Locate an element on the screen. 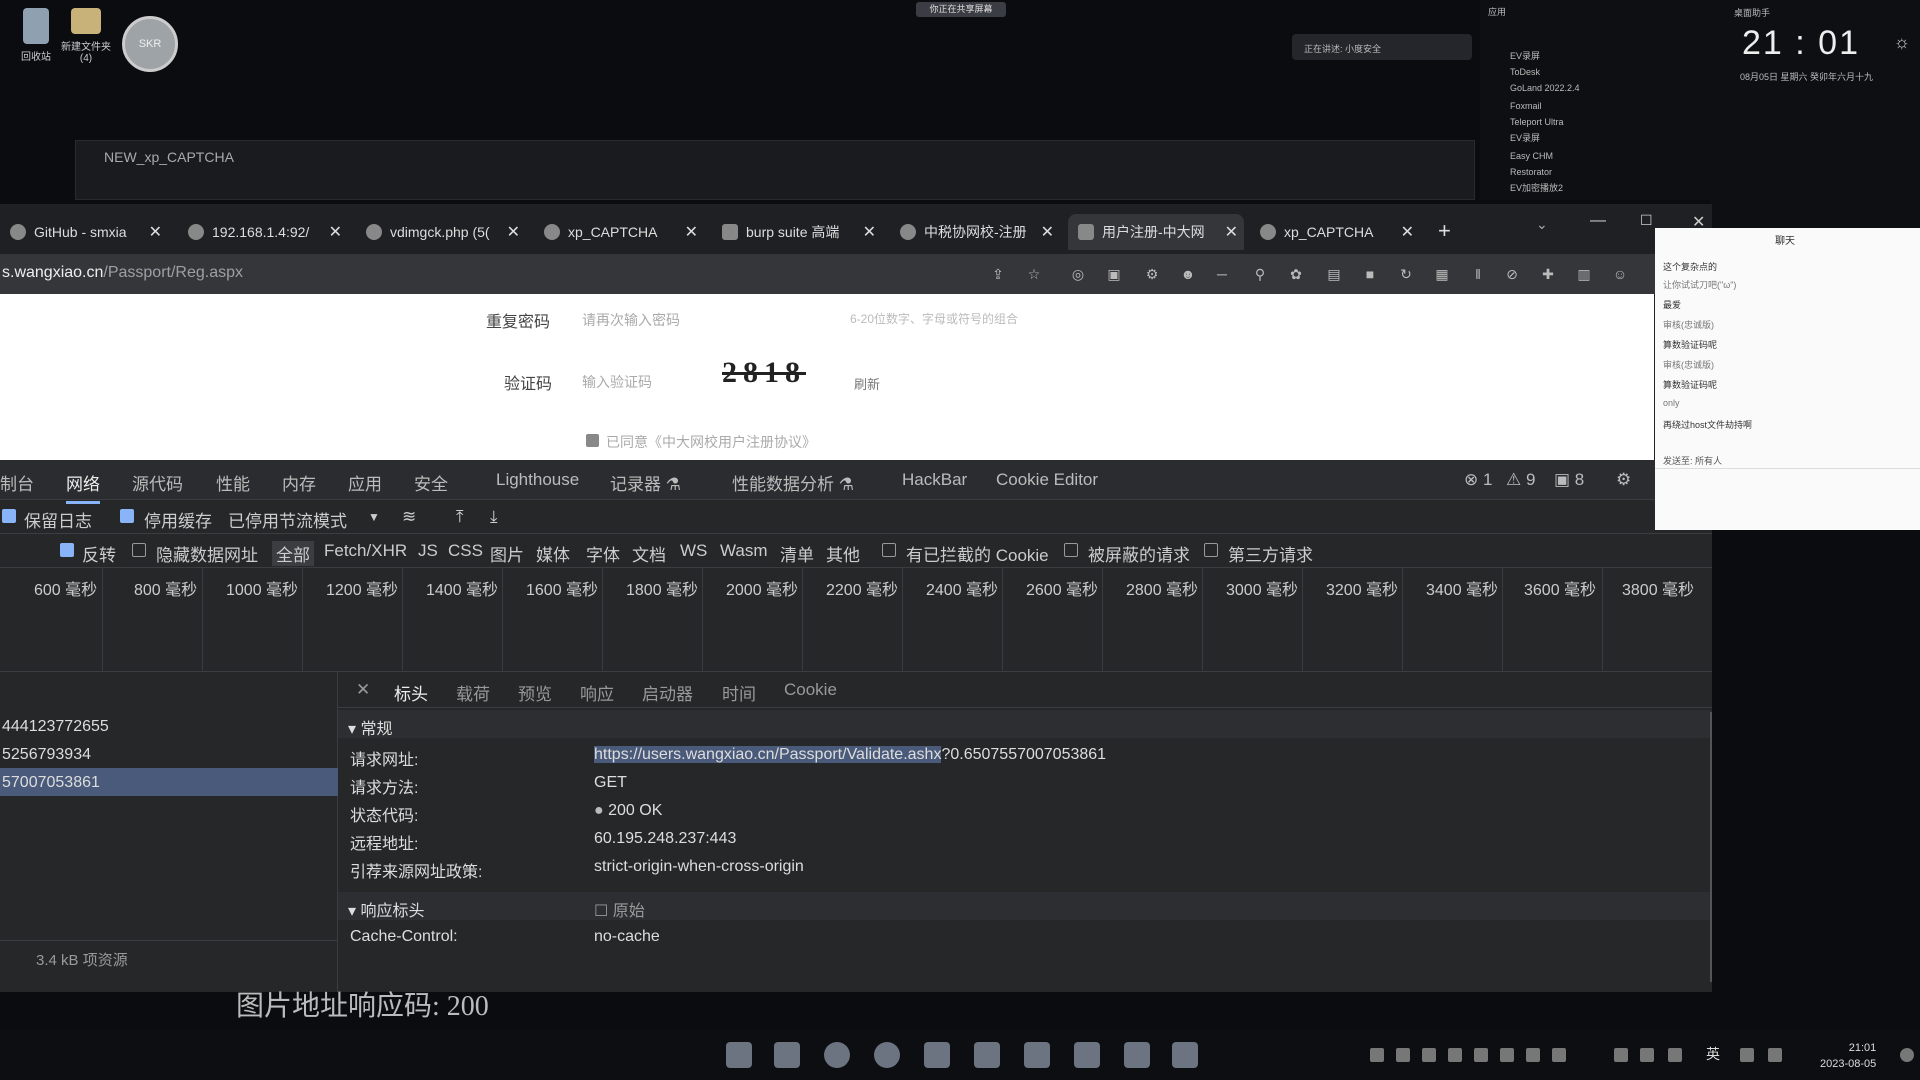 This screenshot has width=1920, height=1080. tab-console: 制台 is located at coordinates (17, 482).